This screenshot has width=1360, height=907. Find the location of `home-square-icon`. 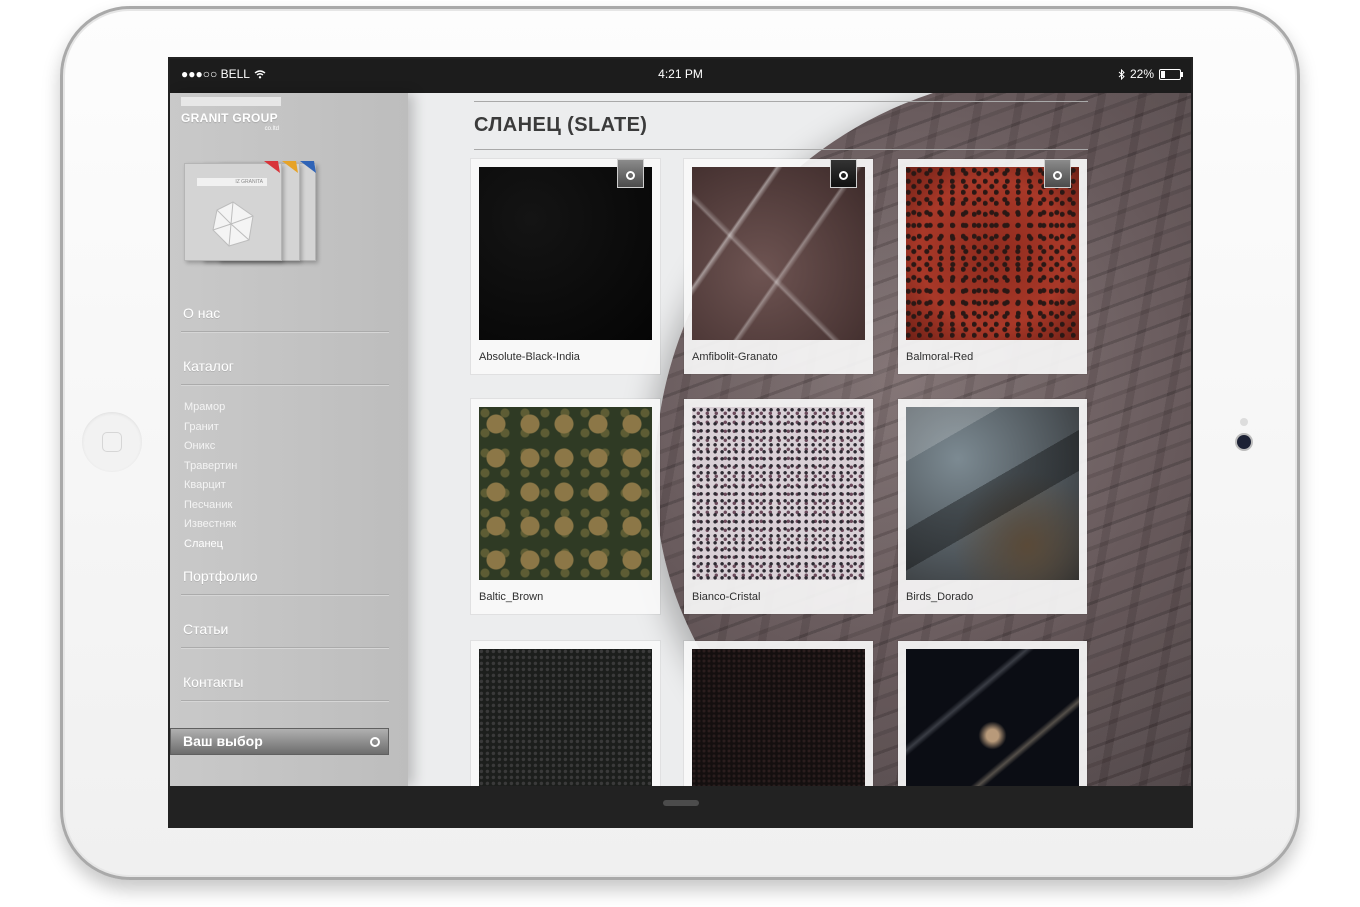

home-square-icon is located at coordinates (112, 442).